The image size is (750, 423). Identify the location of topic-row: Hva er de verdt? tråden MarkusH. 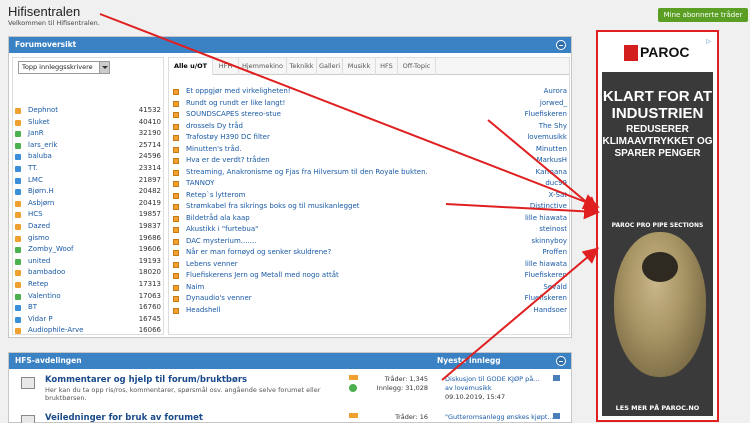
(369, 161).